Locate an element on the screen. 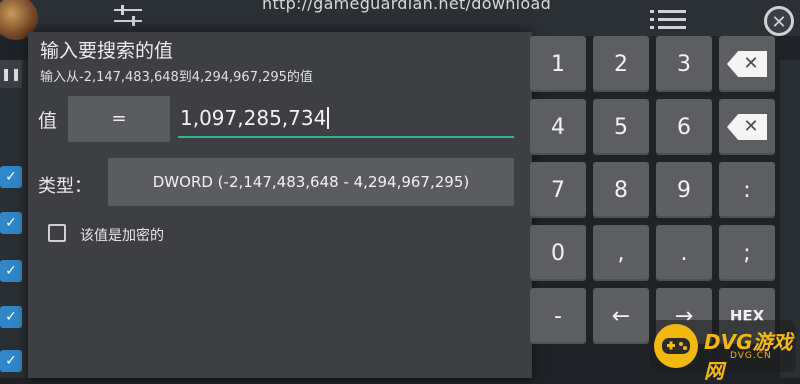 This screenshot has width=800, height=384. pause-icon: ❚❚ is located at coordinates (11, 74).